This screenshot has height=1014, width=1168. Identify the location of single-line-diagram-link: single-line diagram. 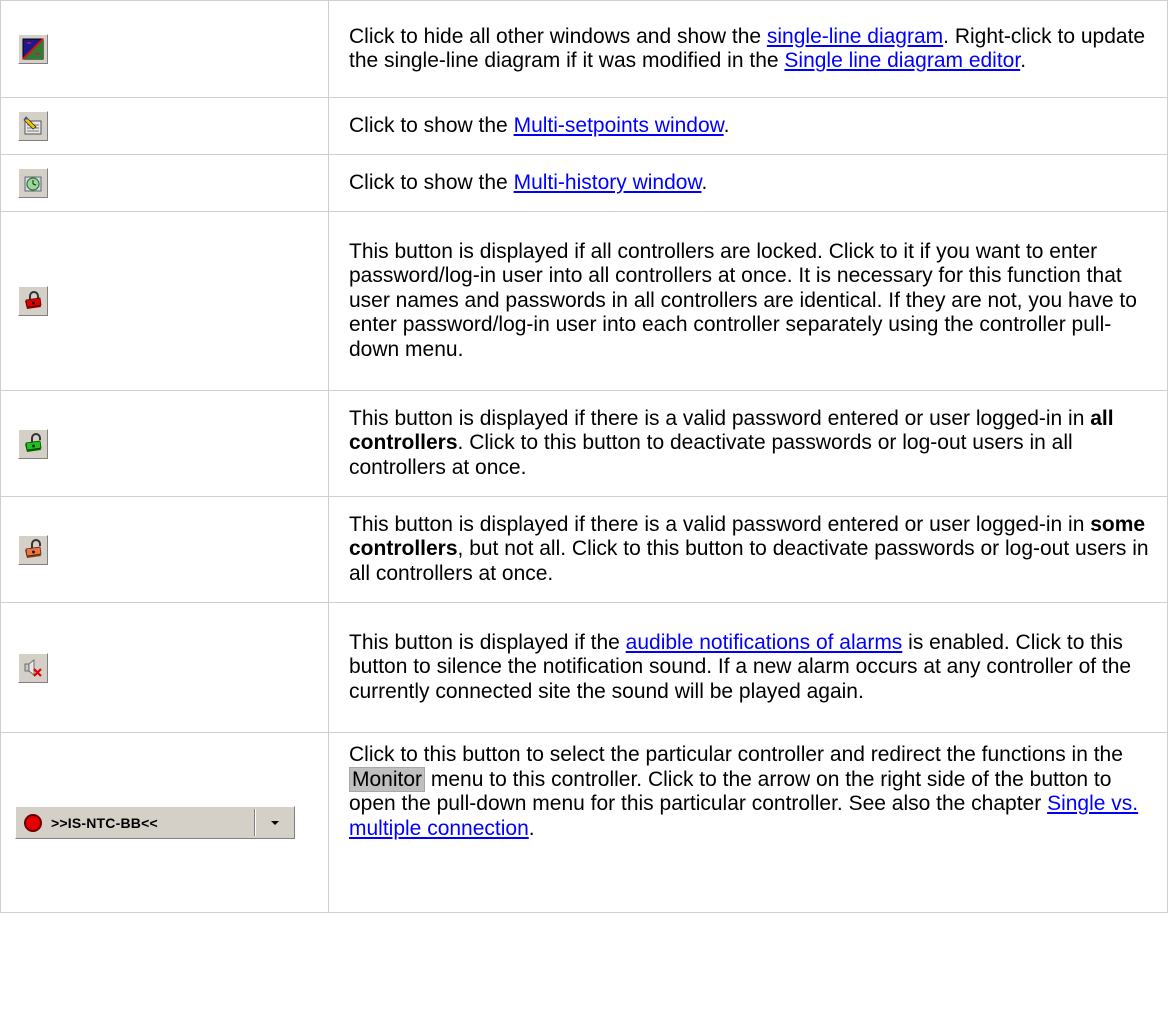
(855, 36).